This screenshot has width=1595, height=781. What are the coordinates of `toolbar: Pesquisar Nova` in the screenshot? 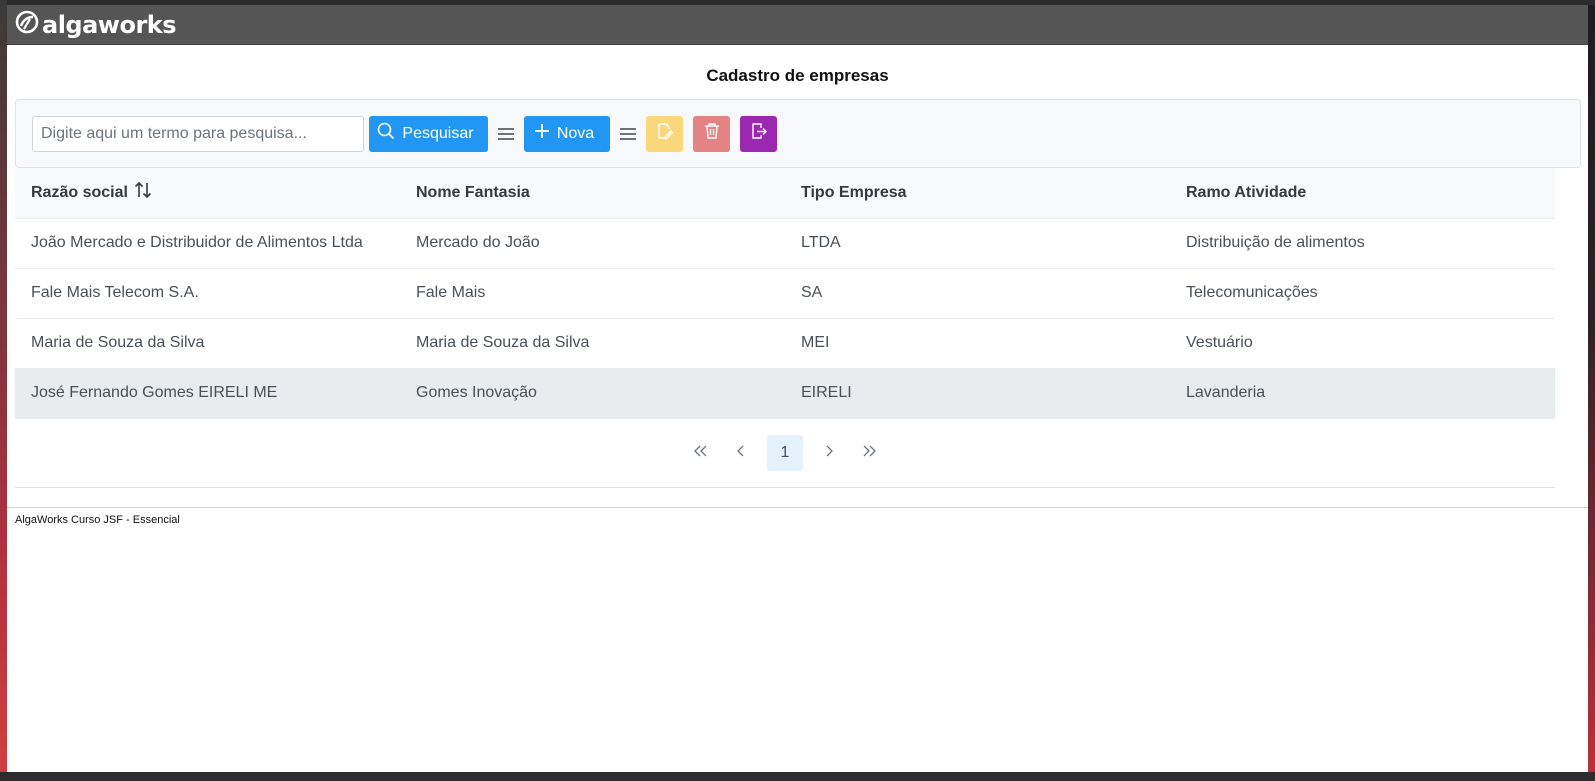 It's located at (798, 133).